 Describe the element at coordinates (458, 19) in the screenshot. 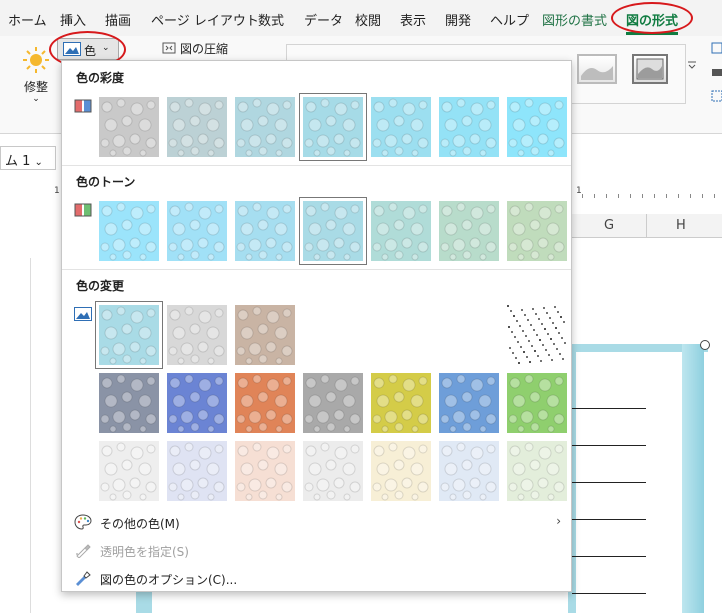

I see `tab-developer: 開発` at that location.